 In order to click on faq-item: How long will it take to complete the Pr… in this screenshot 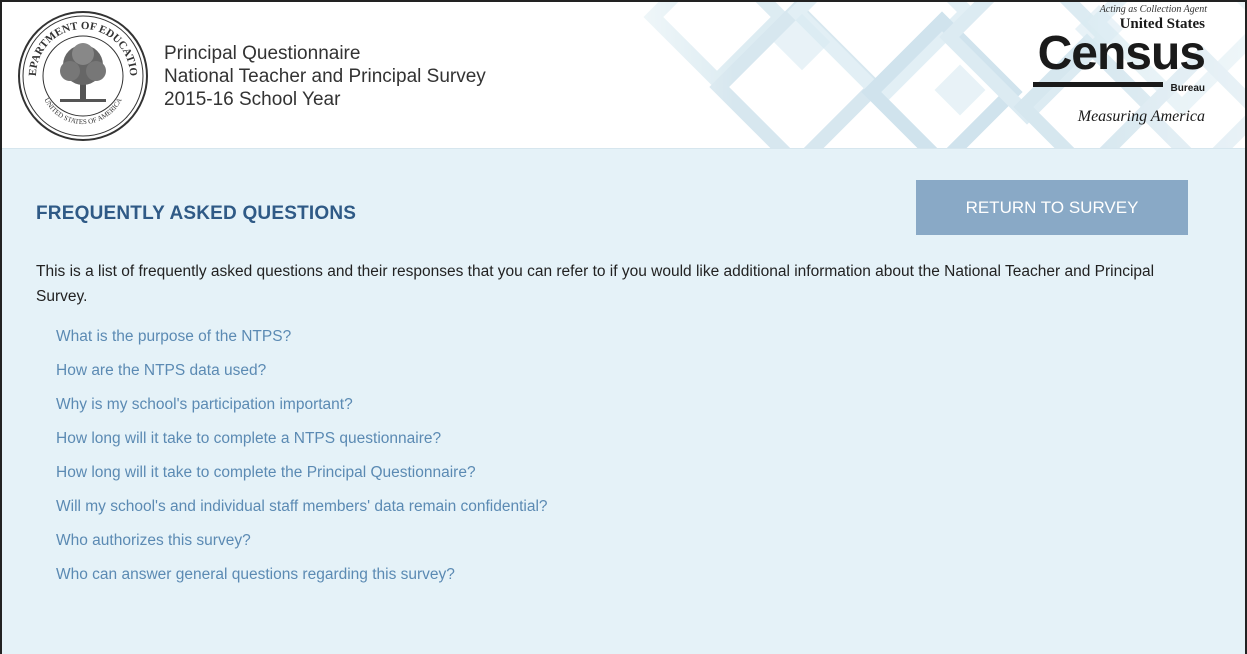, I will do `click(302, 481)`.